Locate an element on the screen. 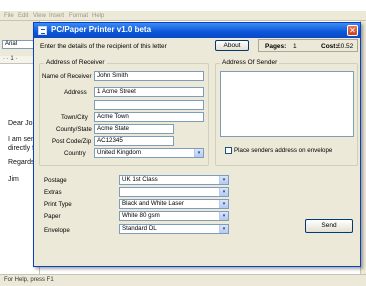 The width and height of the screenshot is (366, 286). print-type-select: Black and White Laser ▾ is located at coordinates (174, 204).